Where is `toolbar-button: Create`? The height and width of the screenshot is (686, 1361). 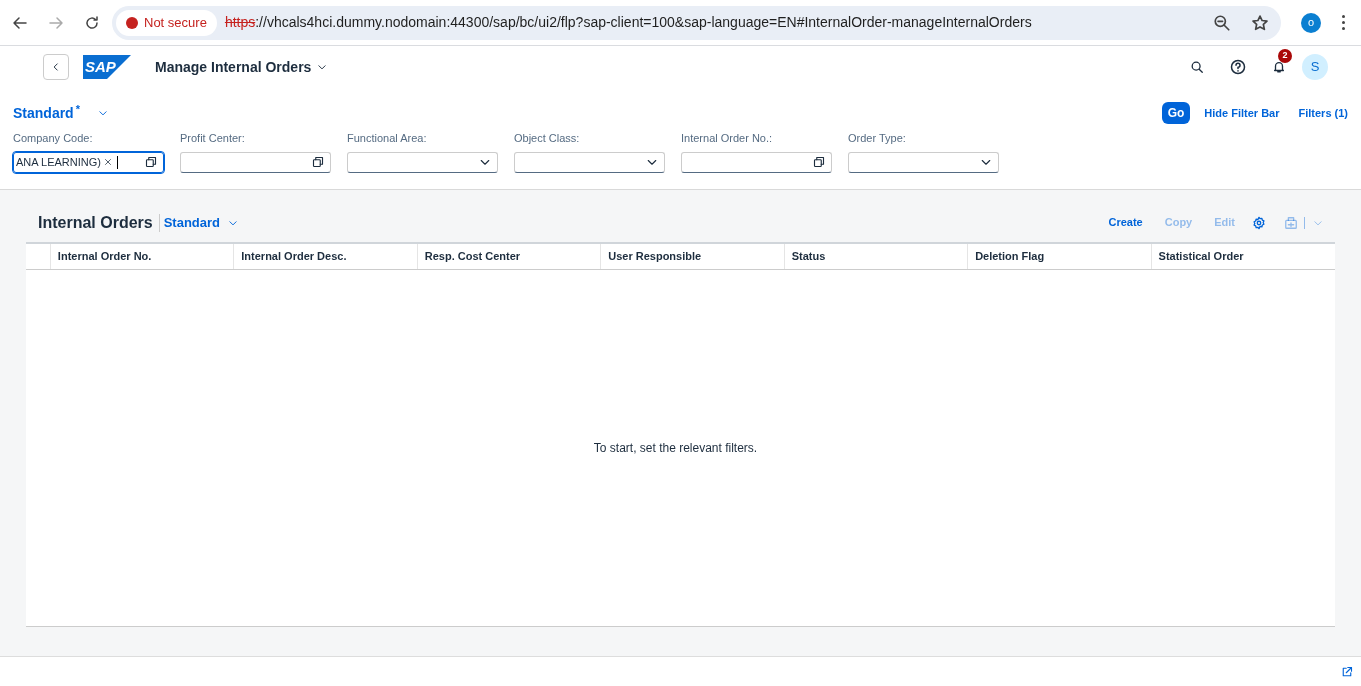 toolbar-button: Create is located at coordinates (1125, 222).